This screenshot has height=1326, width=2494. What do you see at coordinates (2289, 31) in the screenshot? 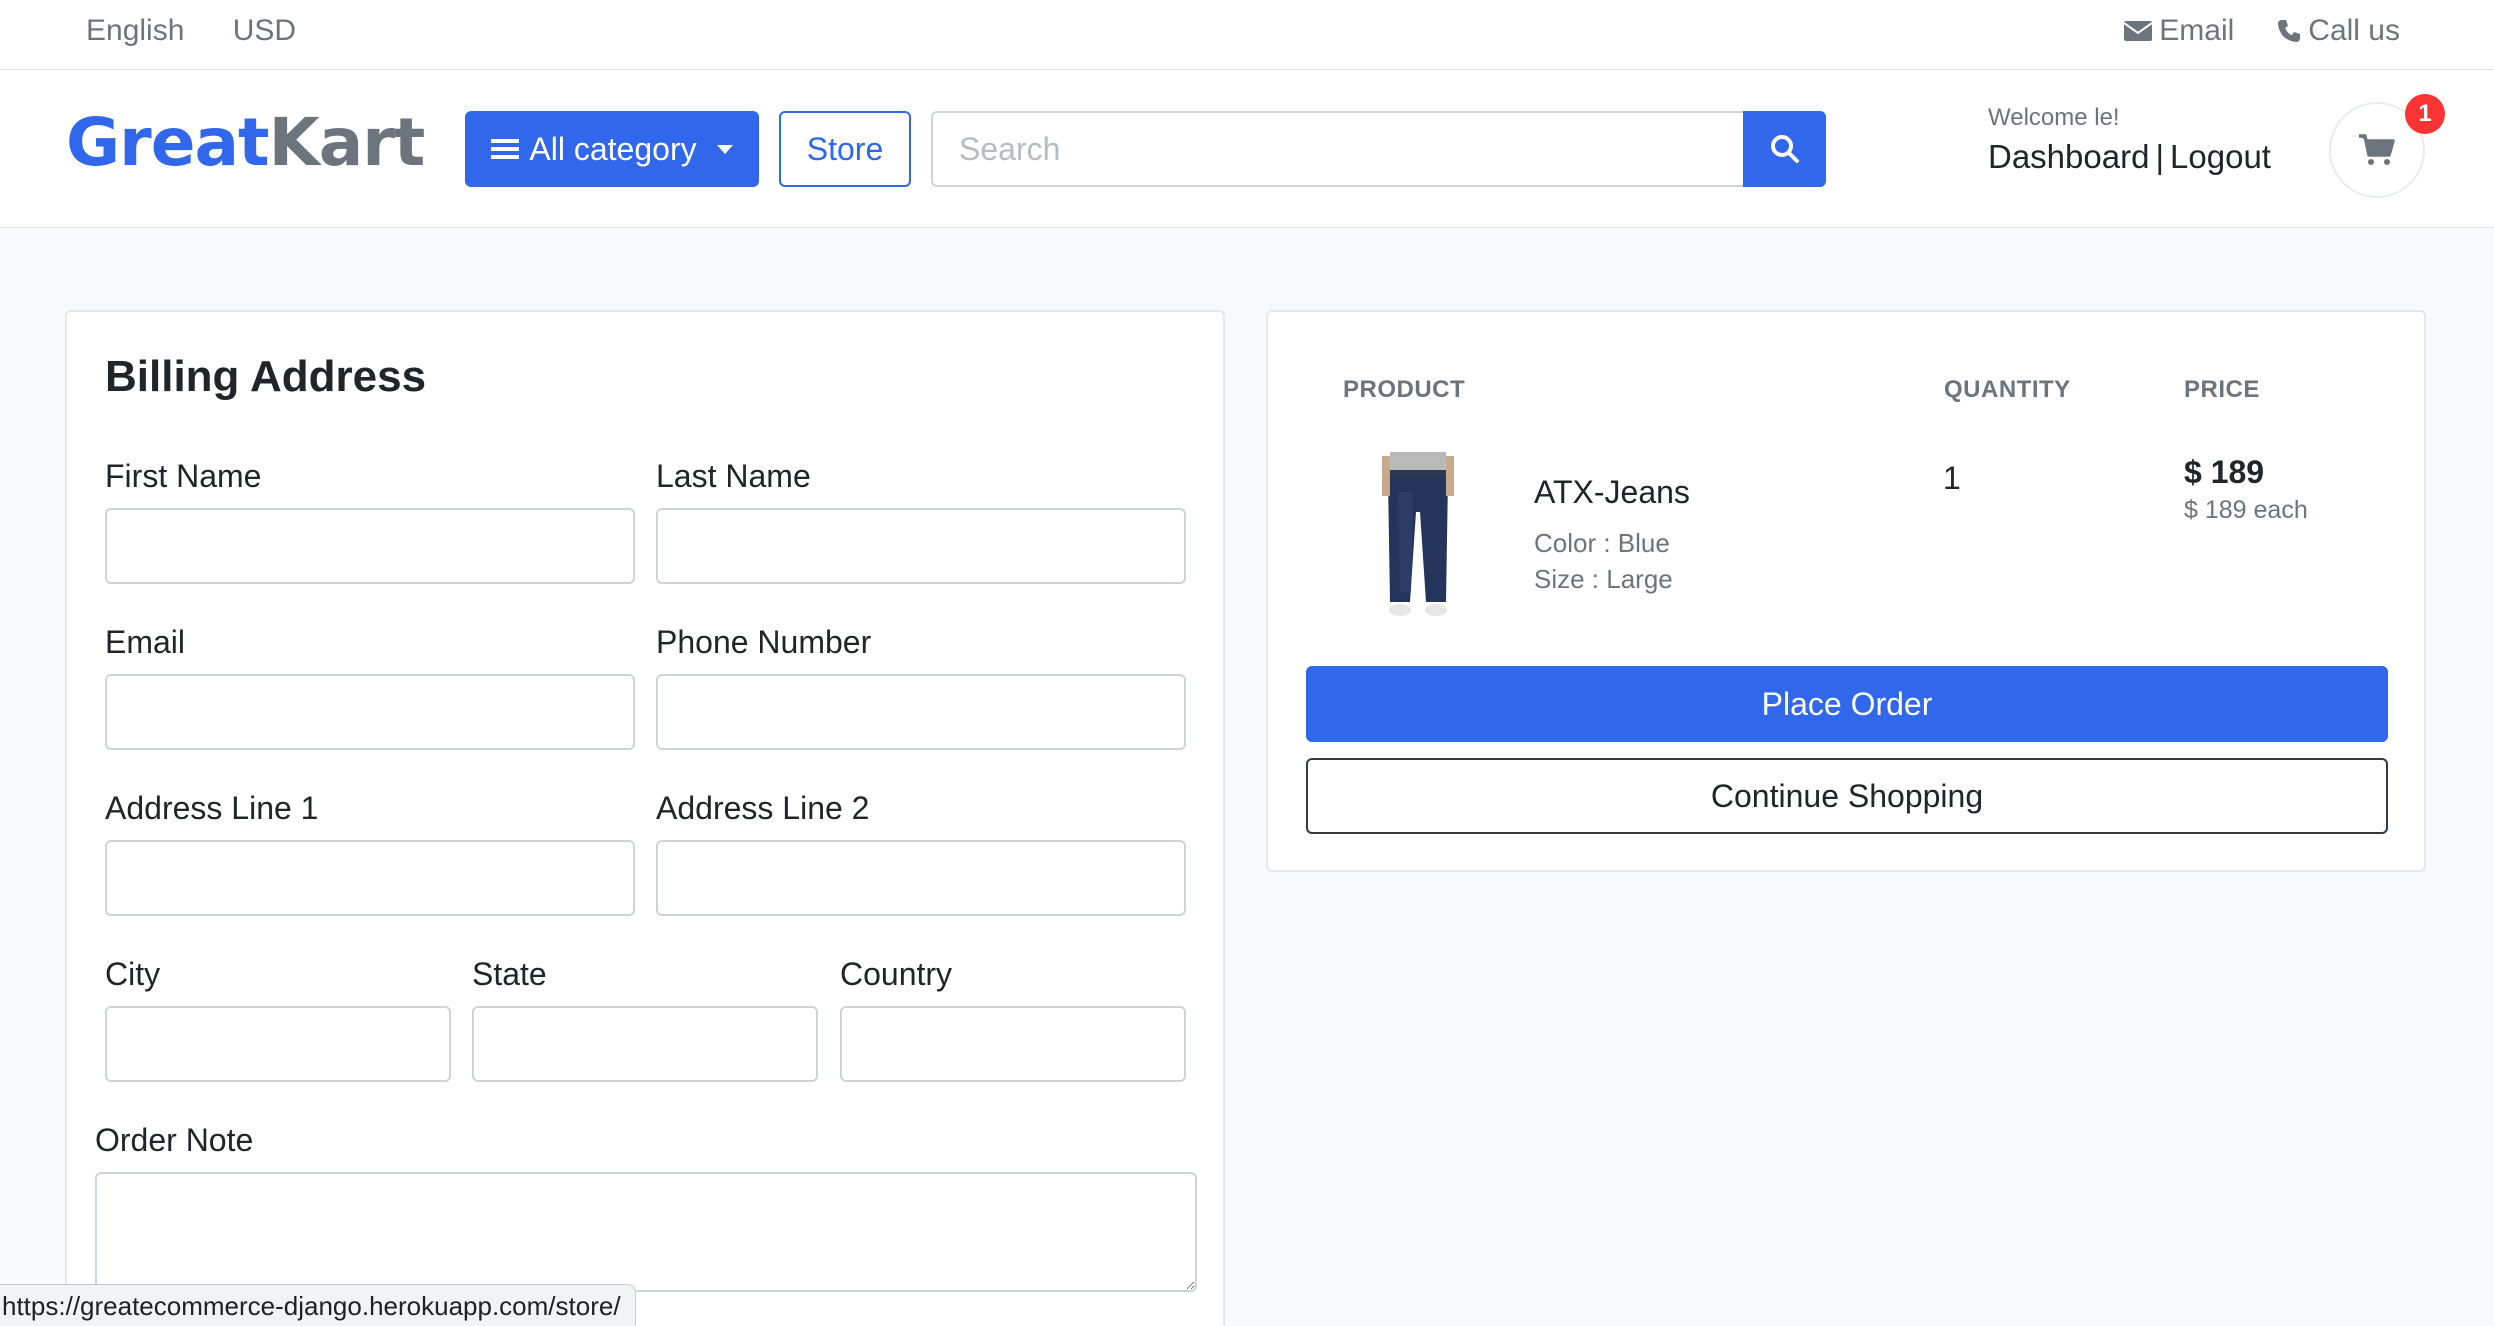
I see `phone-icon` at bounding box center [2289, 31].